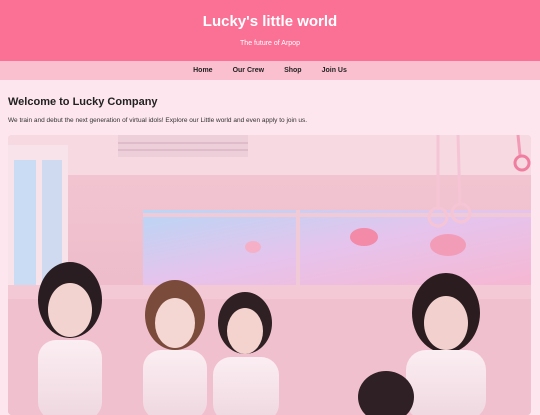  I want to click on site-header: Lucky's little world The future of Arpop, so click(270, 30).